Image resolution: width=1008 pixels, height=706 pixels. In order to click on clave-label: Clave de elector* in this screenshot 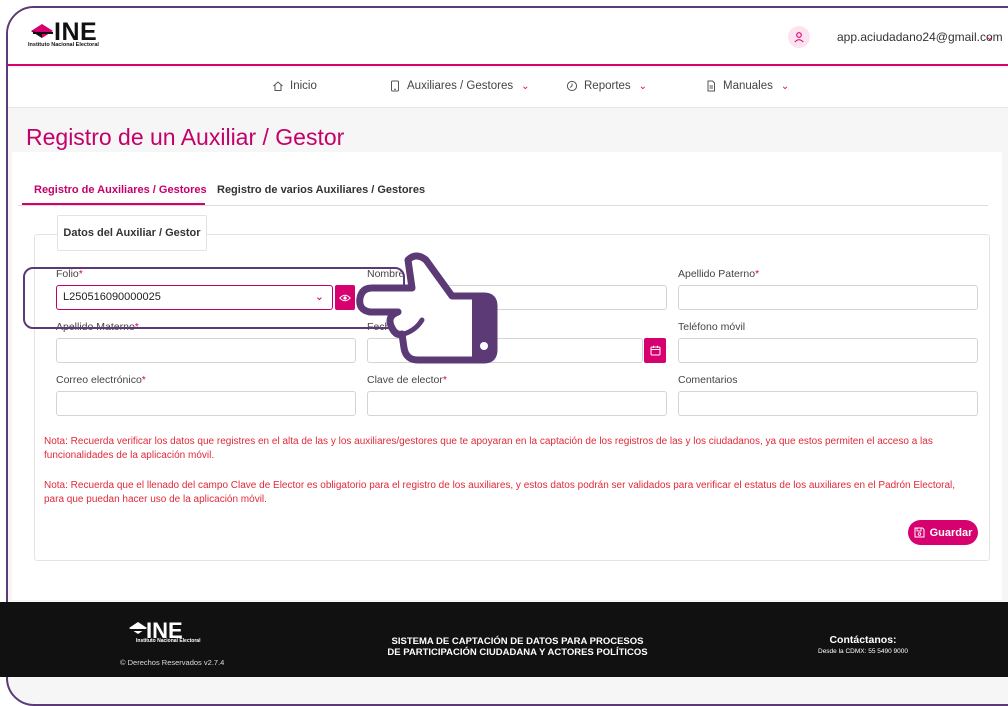, I will do `click(407, 380)`.